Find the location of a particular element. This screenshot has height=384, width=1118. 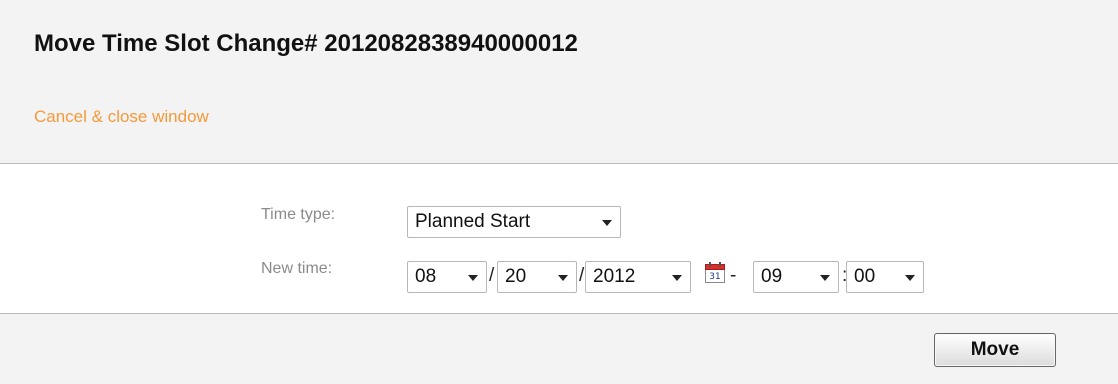

minute-select: 00 is located at coordinates (885, 277).